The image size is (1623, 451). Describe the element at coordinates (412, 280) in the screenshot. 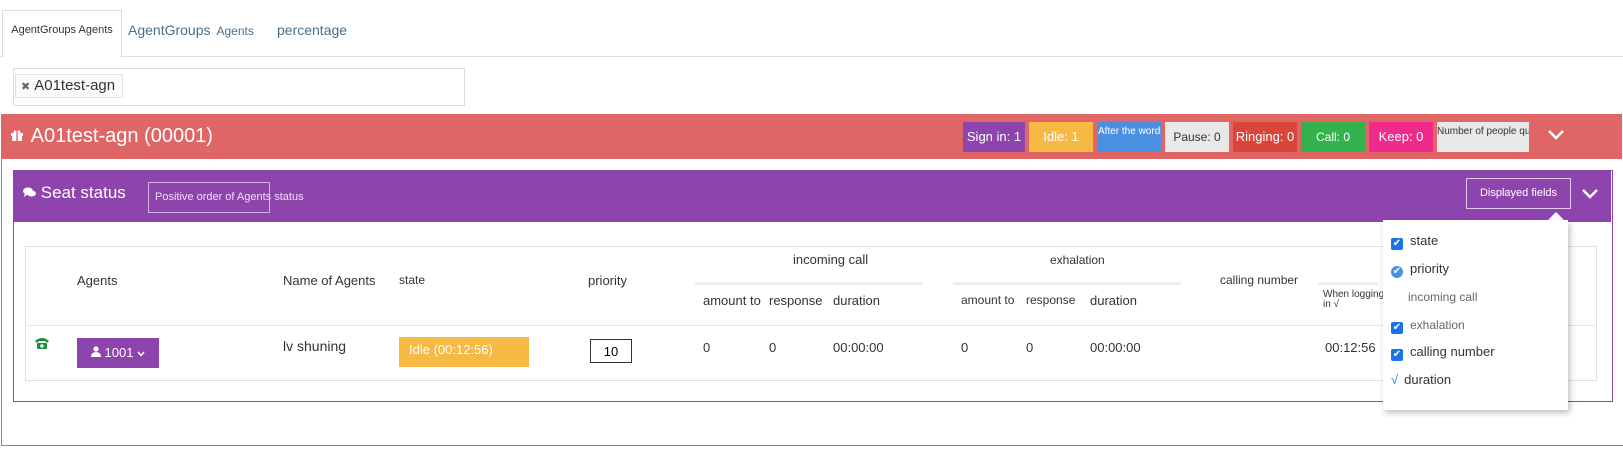

I see `header-state: state` at that location.